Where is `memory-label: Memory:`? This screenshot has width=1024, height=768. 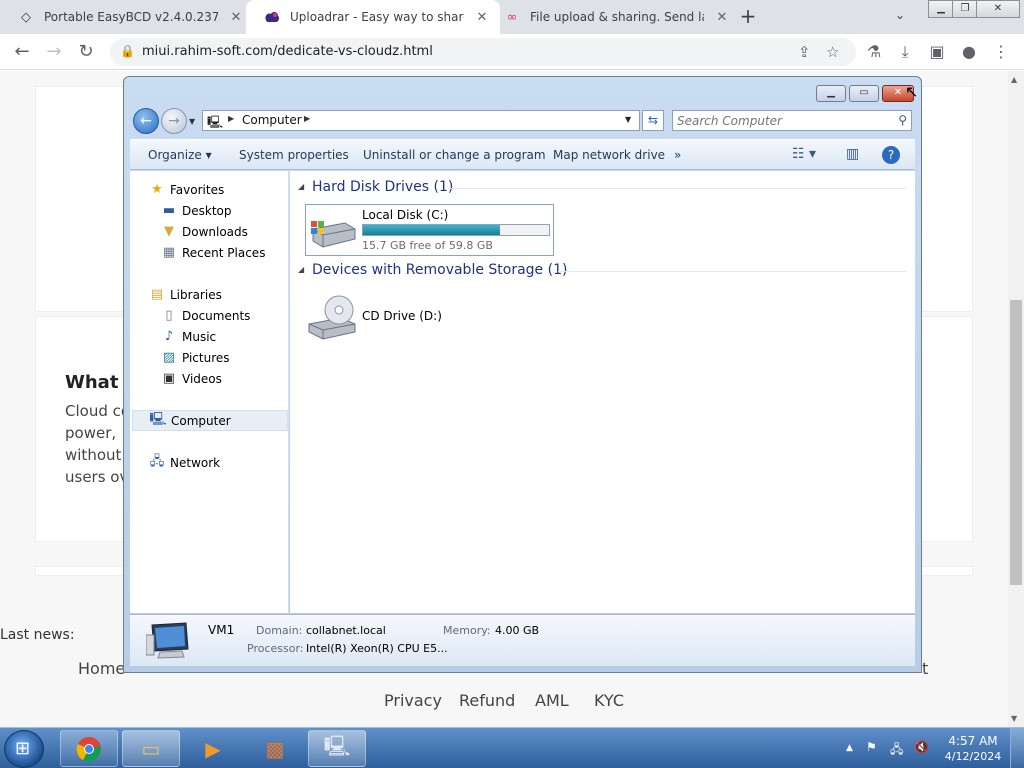
memory-label: Memory: is located at coordinates (467, 630).